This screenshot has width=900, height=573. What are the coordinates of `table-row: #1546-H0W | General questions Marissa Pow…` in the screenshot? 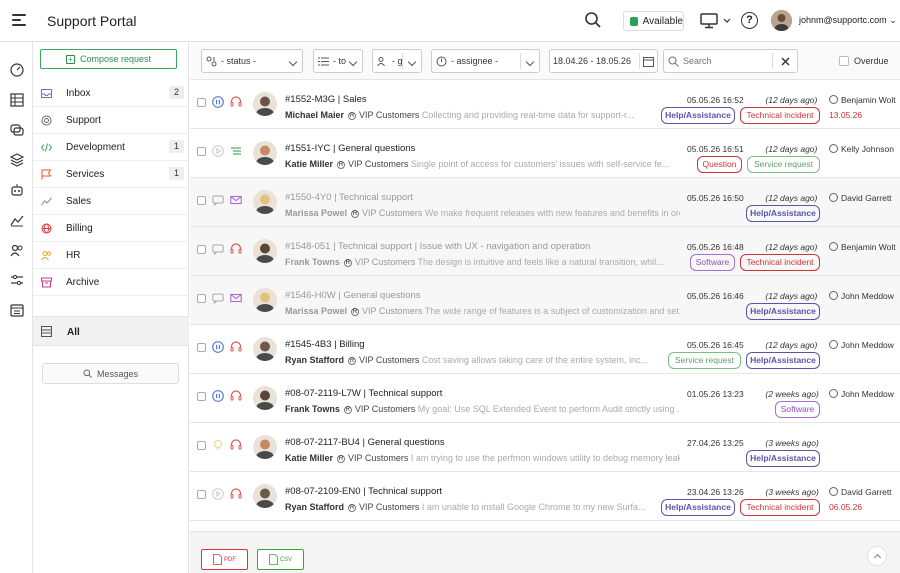 It's located at (545, 300).